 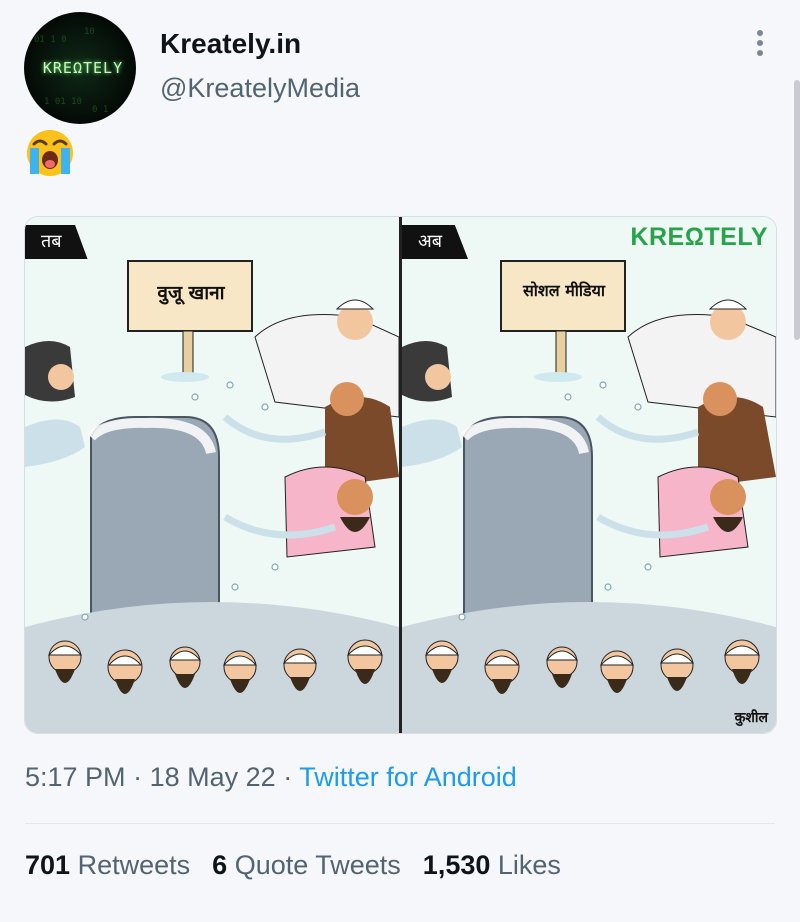 I want to click on svg-text: 10, so click(x=89, y=32).